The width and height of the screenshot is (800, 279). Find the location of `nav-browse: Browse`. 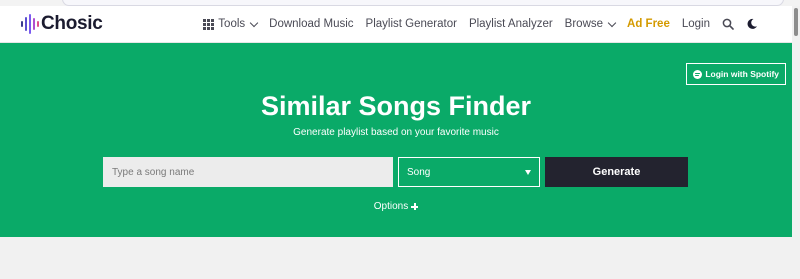

nav-browse: Browse is located at coordinates (590, 24).